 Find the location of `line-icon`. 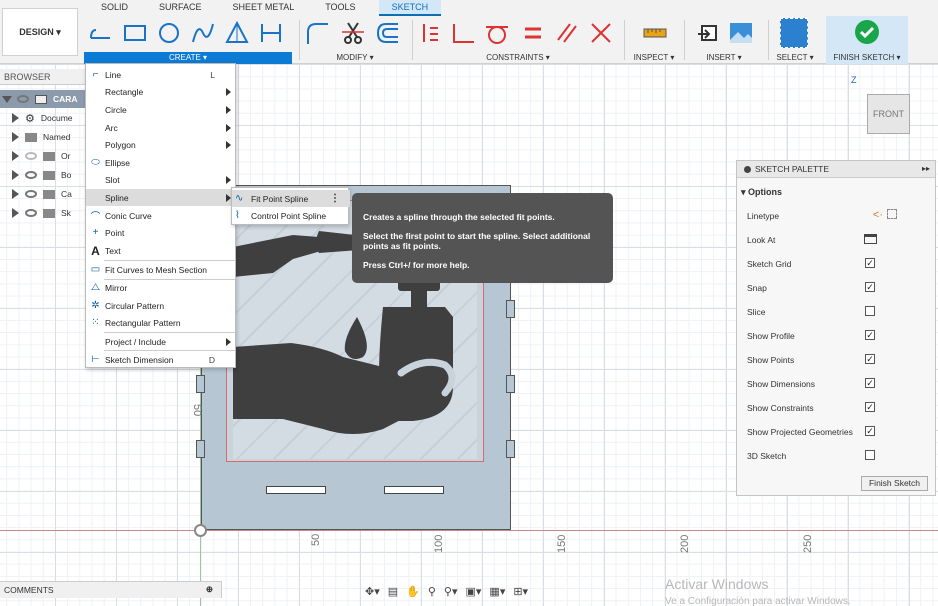

line-icon is located at coordinates (101, 33).